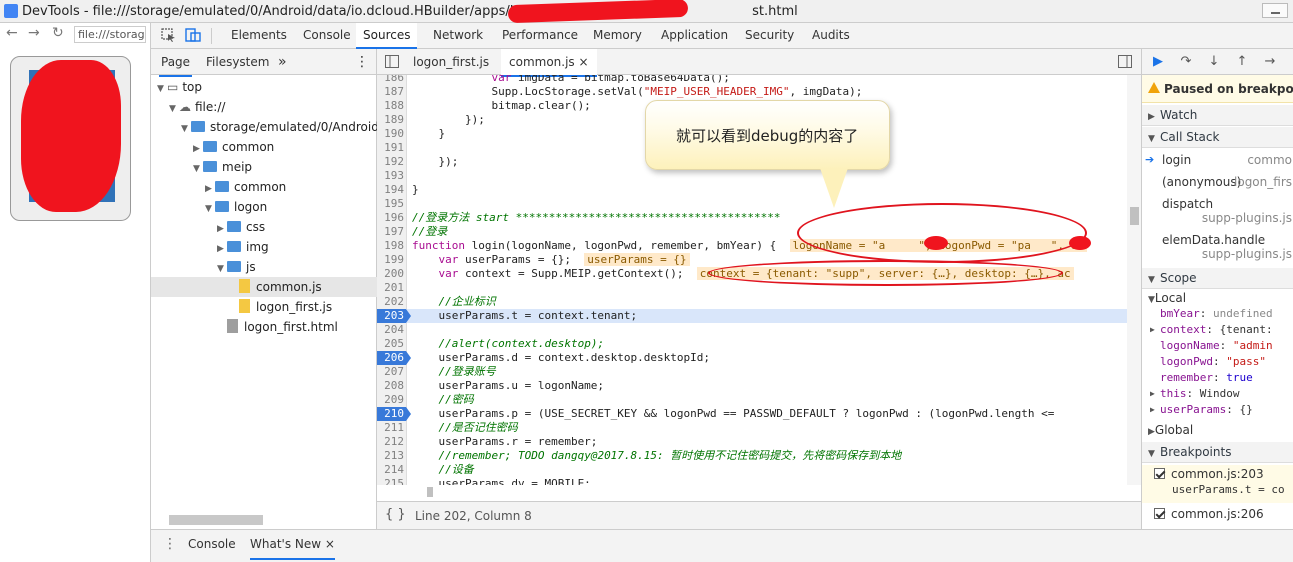  What do you see at coordinates (1270, 62) in the screenshot?
I see `step-icon: →` at bounding box center [1270, 62].